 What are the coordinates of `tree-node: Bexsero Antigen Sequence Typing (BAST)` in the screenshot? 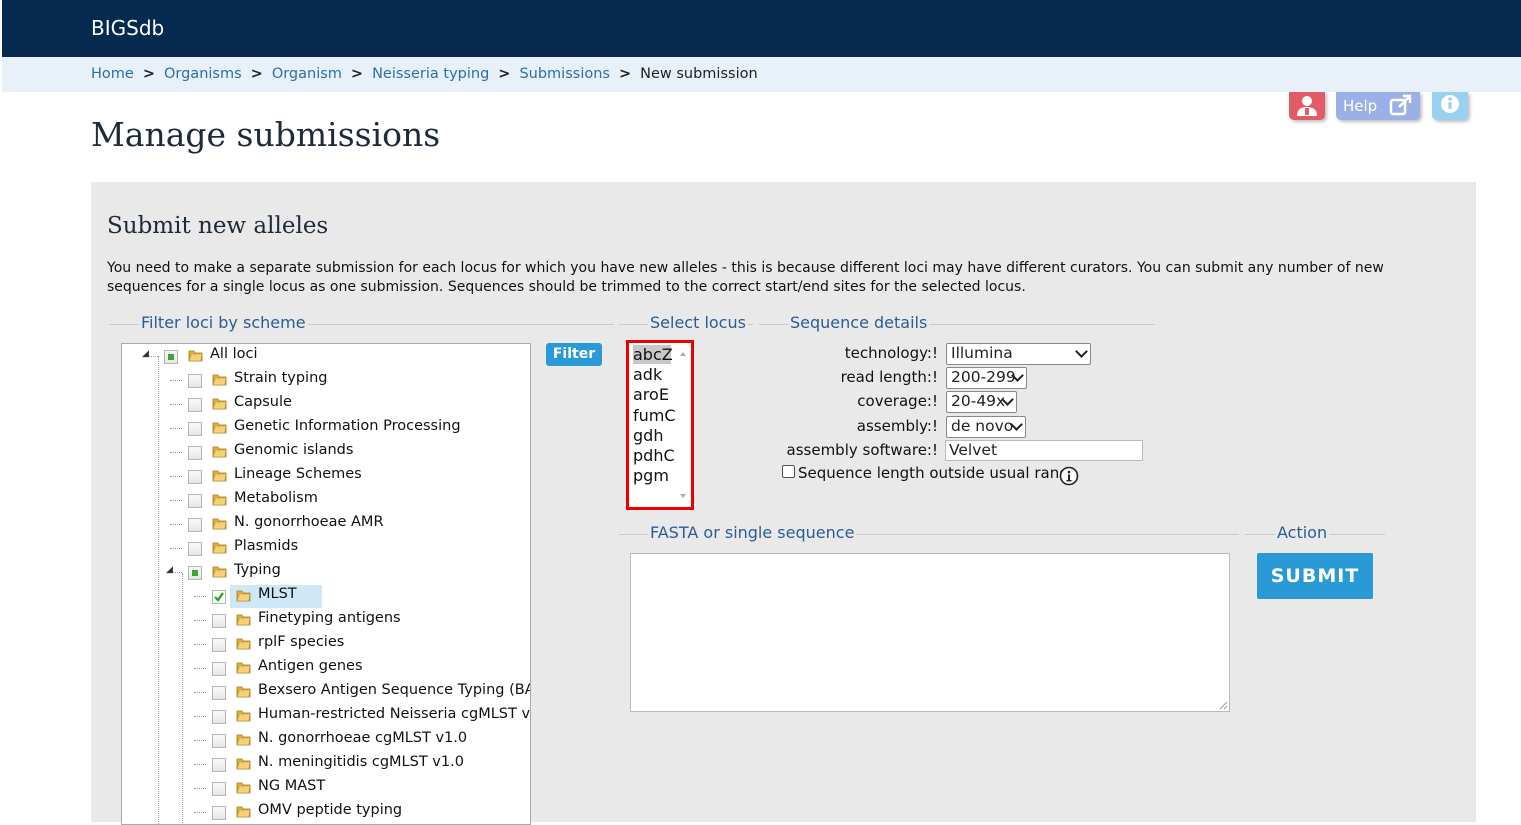 It's located at (356, 692).